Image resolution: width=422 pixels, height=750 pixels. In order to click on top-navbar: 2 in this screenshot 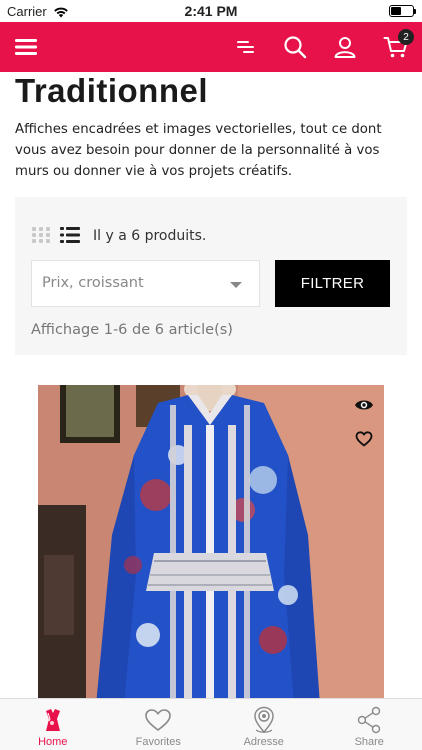, I will do `click(211, 47)`.